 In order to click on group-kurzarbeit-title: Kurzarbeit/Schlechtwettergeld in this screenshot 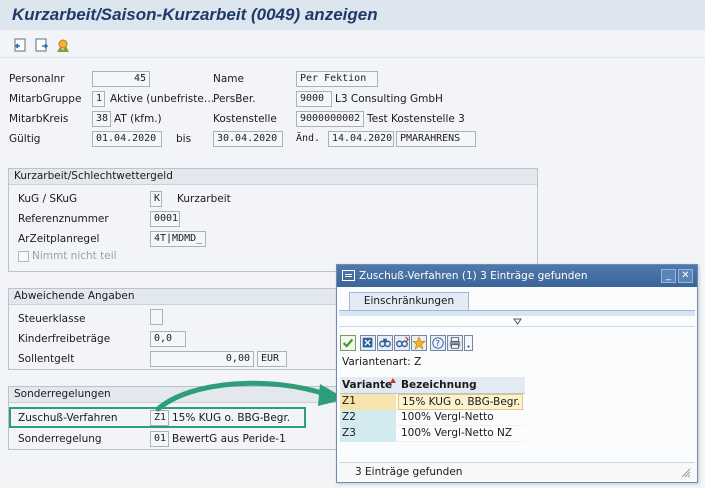, I will do `click(273, 177)`.